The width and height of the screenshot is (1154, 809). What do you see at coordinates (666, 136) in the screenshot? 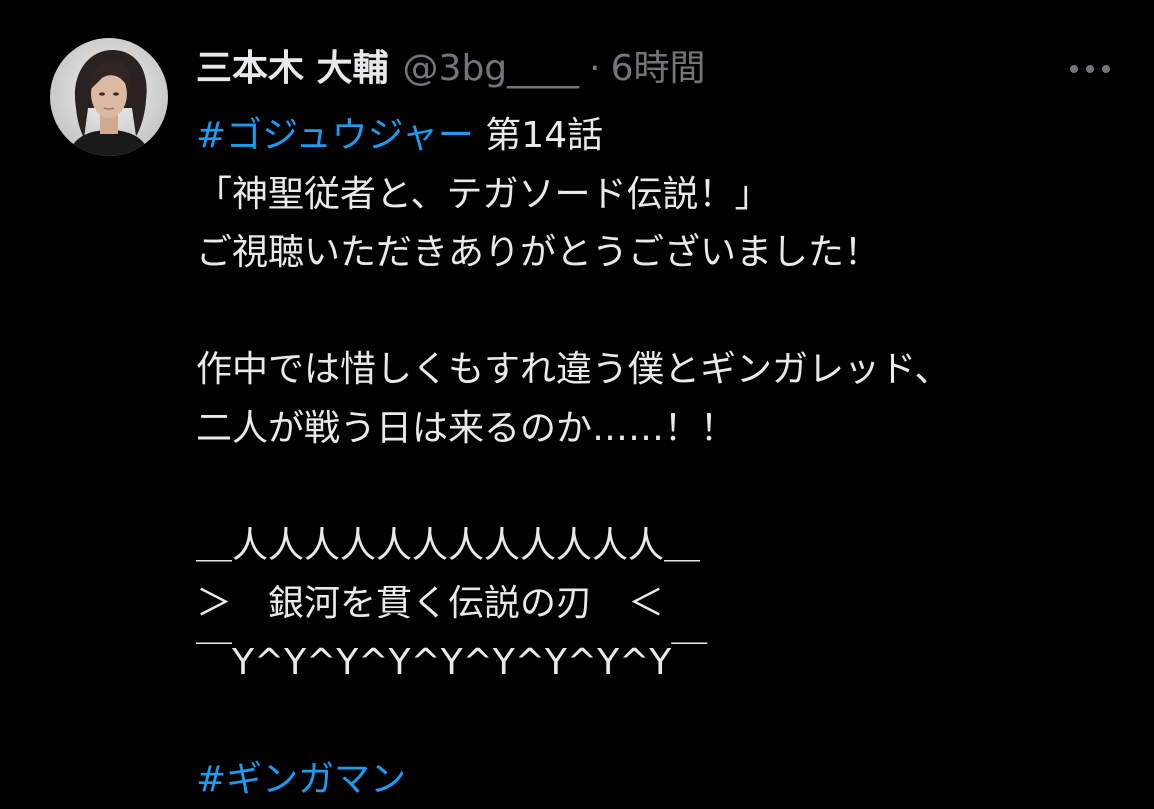
I see `tweet-line: #ゴジュウジャー 第14話` at bounding box center [666, 136].